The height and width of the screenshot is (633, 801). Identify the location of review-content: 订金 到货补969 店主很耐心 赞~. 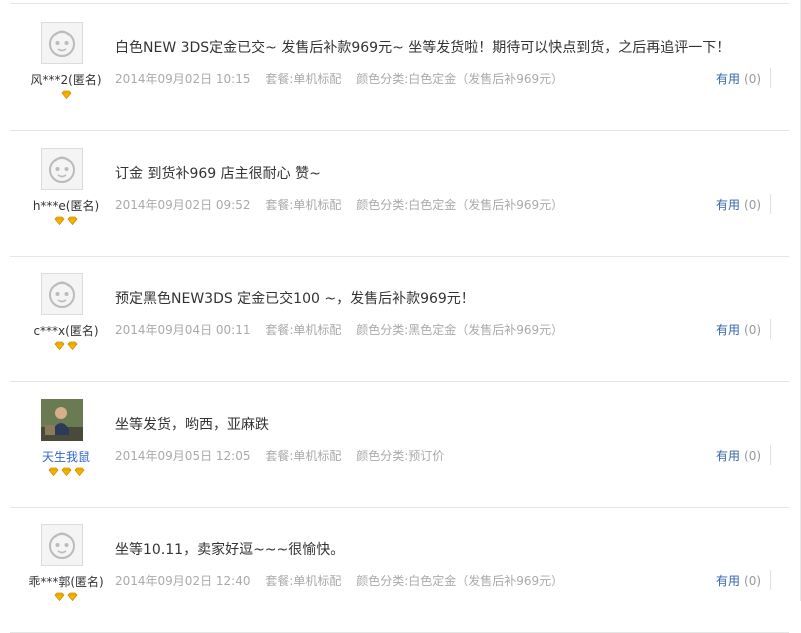
(218, 173).